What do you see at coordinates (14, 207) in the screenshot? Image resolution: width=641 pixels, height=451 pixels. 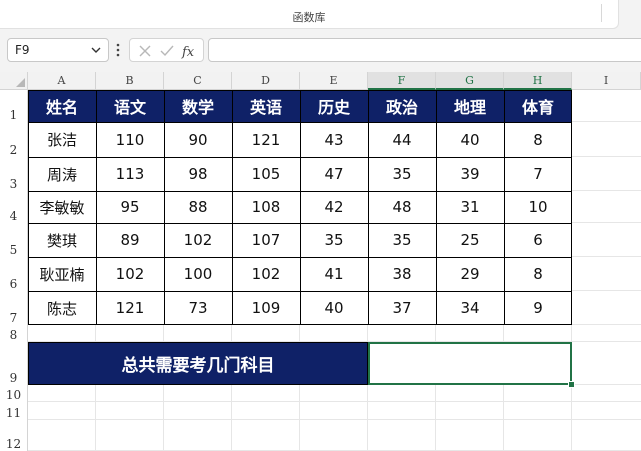 I see `row-header-4: 4` at bounding box center [14, 207].